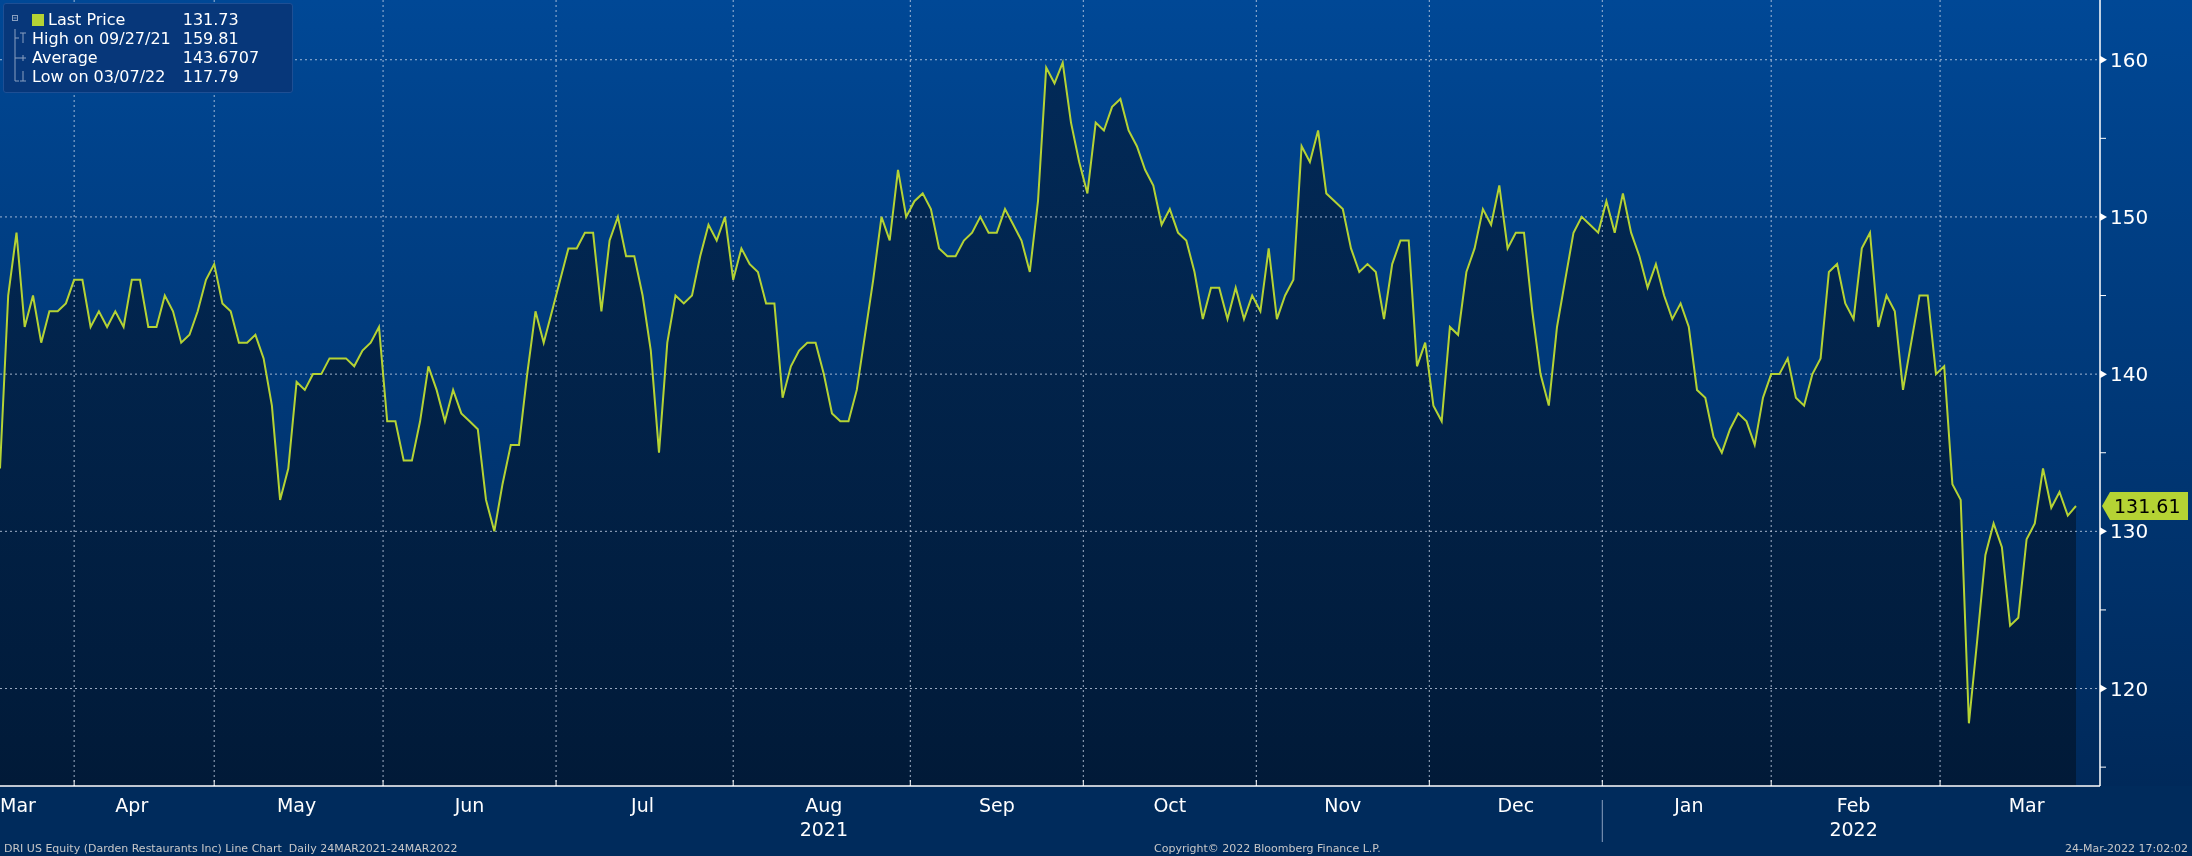 This screenshot has width=2192, height=856. I want to click on month-label: Apr, so click(132, 805).